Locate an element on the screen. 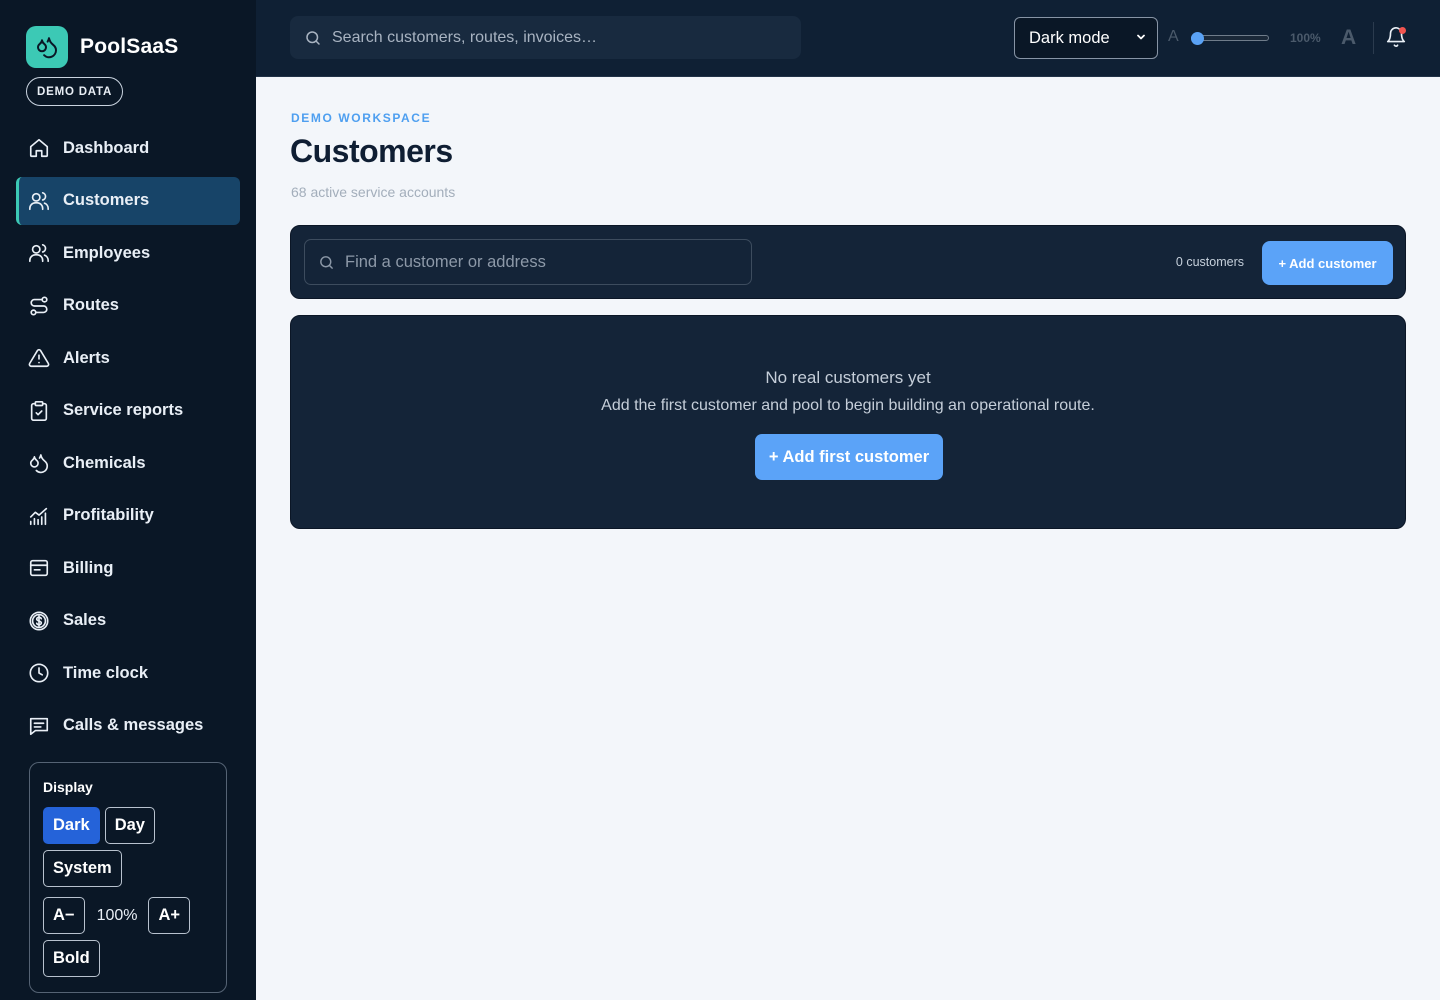 This screenshot has width=1440, height=1000. increase-font-button: A+ is located at coordinates (169, 915).